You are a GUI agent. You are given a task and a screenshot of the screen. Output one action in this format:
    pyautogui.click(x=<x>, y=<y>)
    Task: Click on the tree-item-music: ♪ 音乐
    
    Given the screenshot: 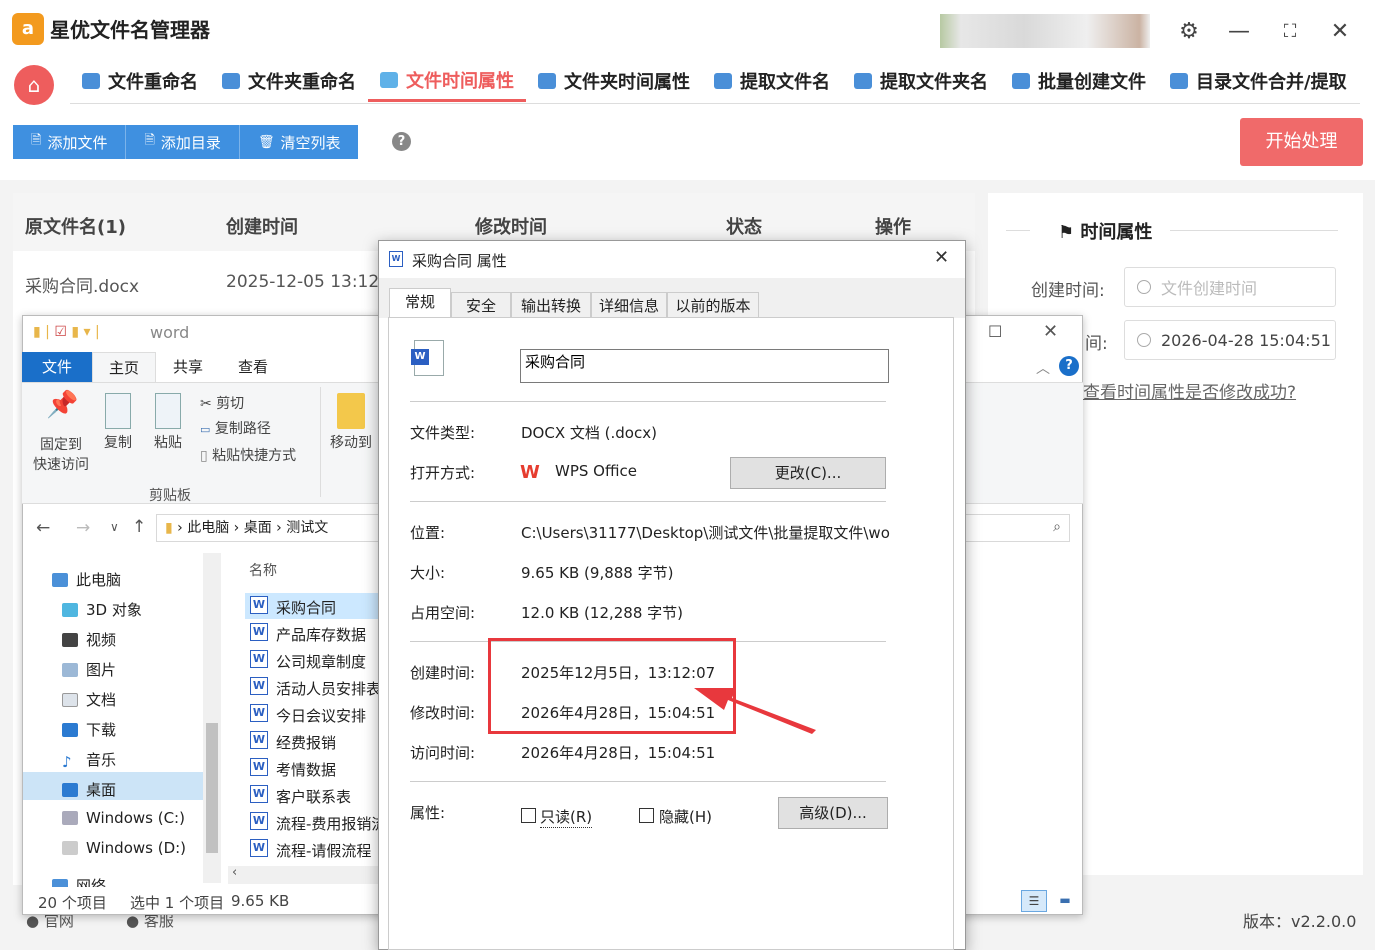 What is the action you would take?
    pyautogui.click(x=89, y=760)
    